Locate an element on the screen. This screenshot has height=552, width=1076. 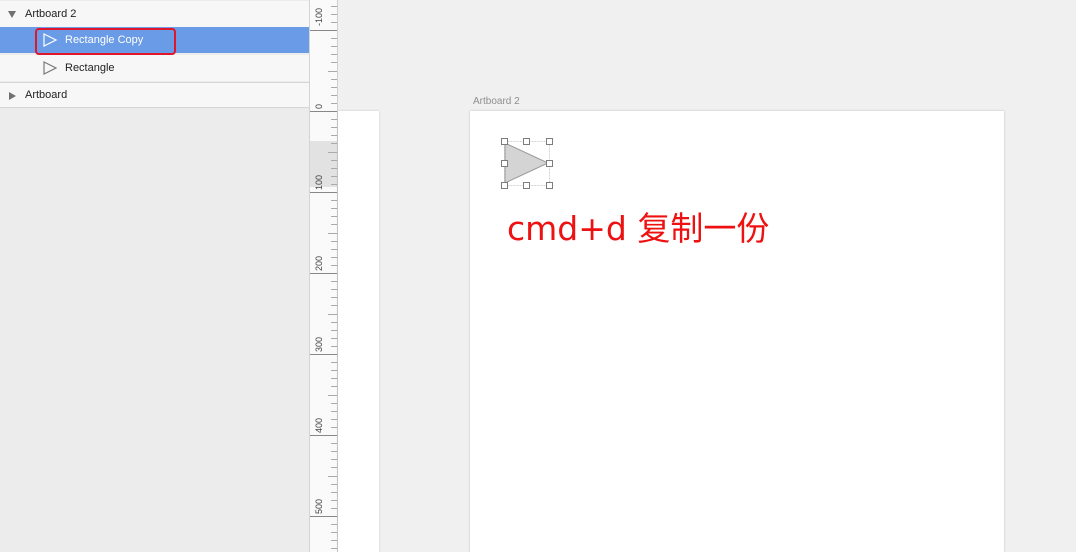
ruler-label: -100 is located at coordinates (319, 16).